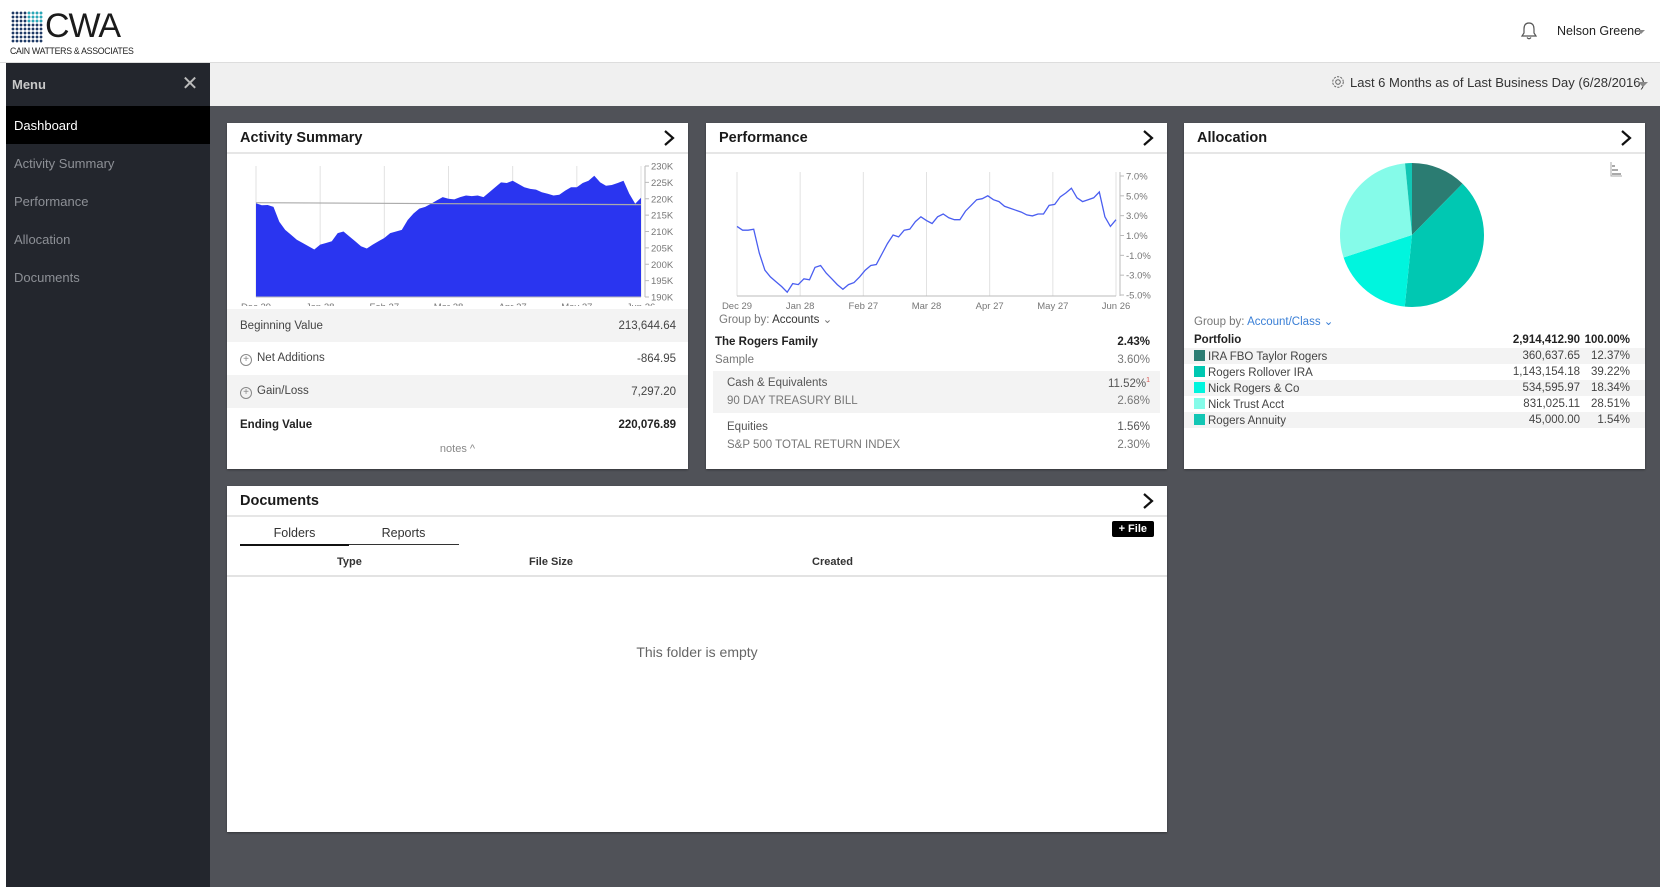 This screenshot has width=1660, height=887. I want to click on tab-folders: Folders, so click(294, 534).